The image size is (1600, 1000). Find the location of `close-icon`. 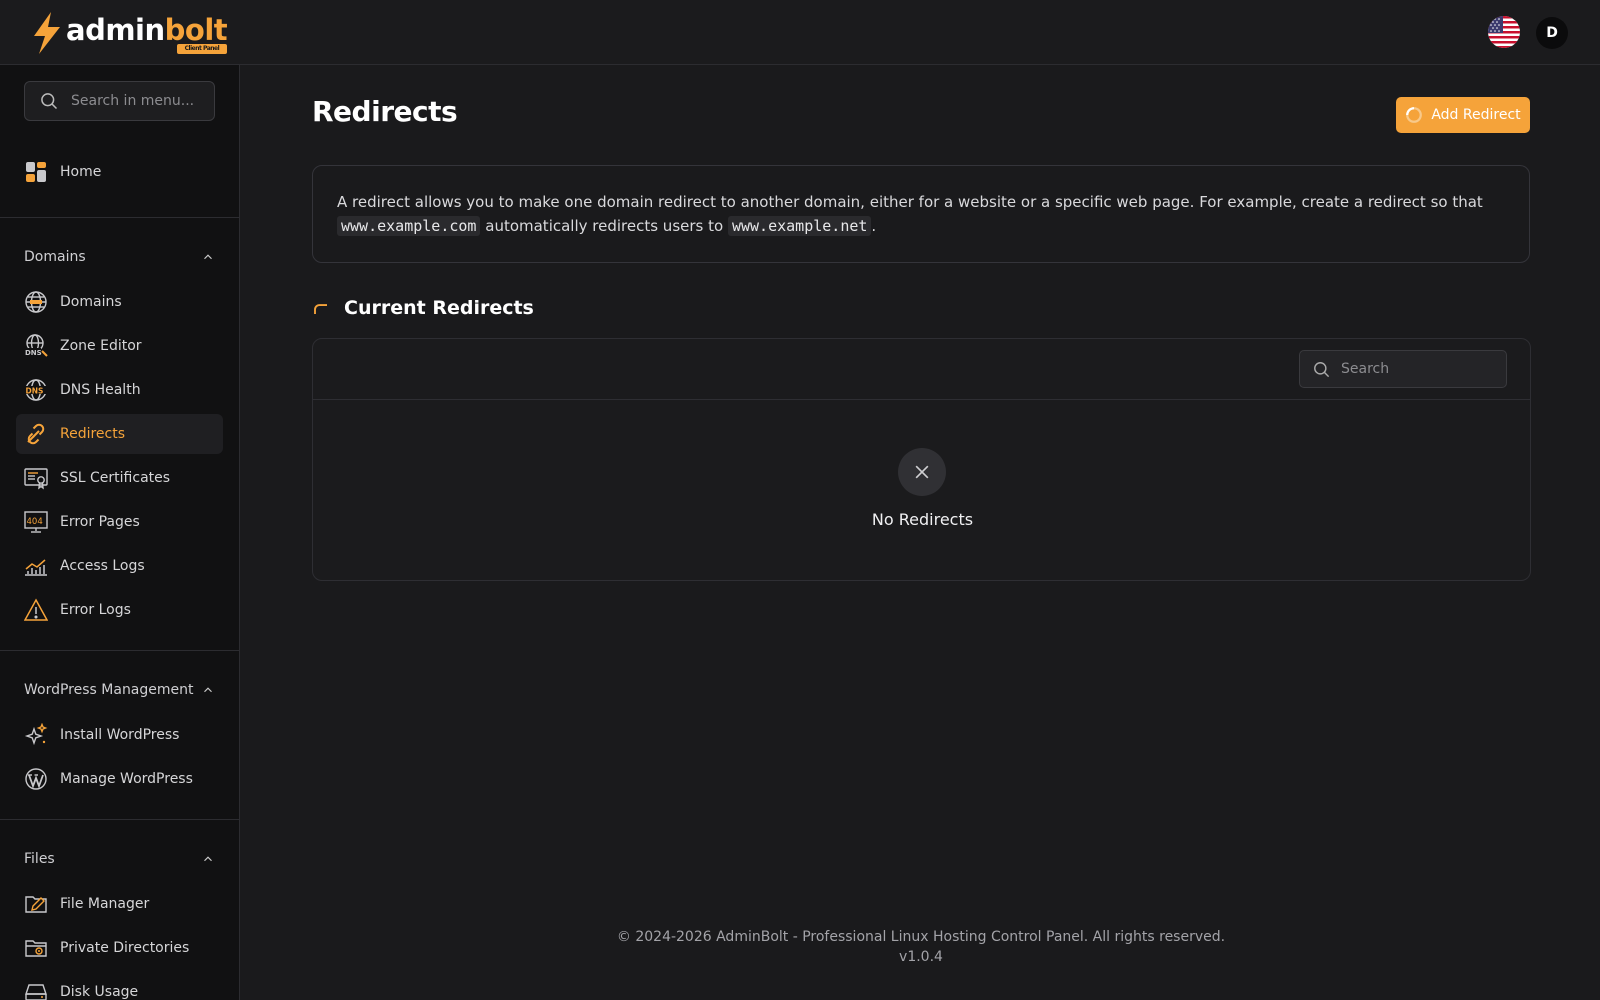

close-icon is located at coordinates (922, 472).